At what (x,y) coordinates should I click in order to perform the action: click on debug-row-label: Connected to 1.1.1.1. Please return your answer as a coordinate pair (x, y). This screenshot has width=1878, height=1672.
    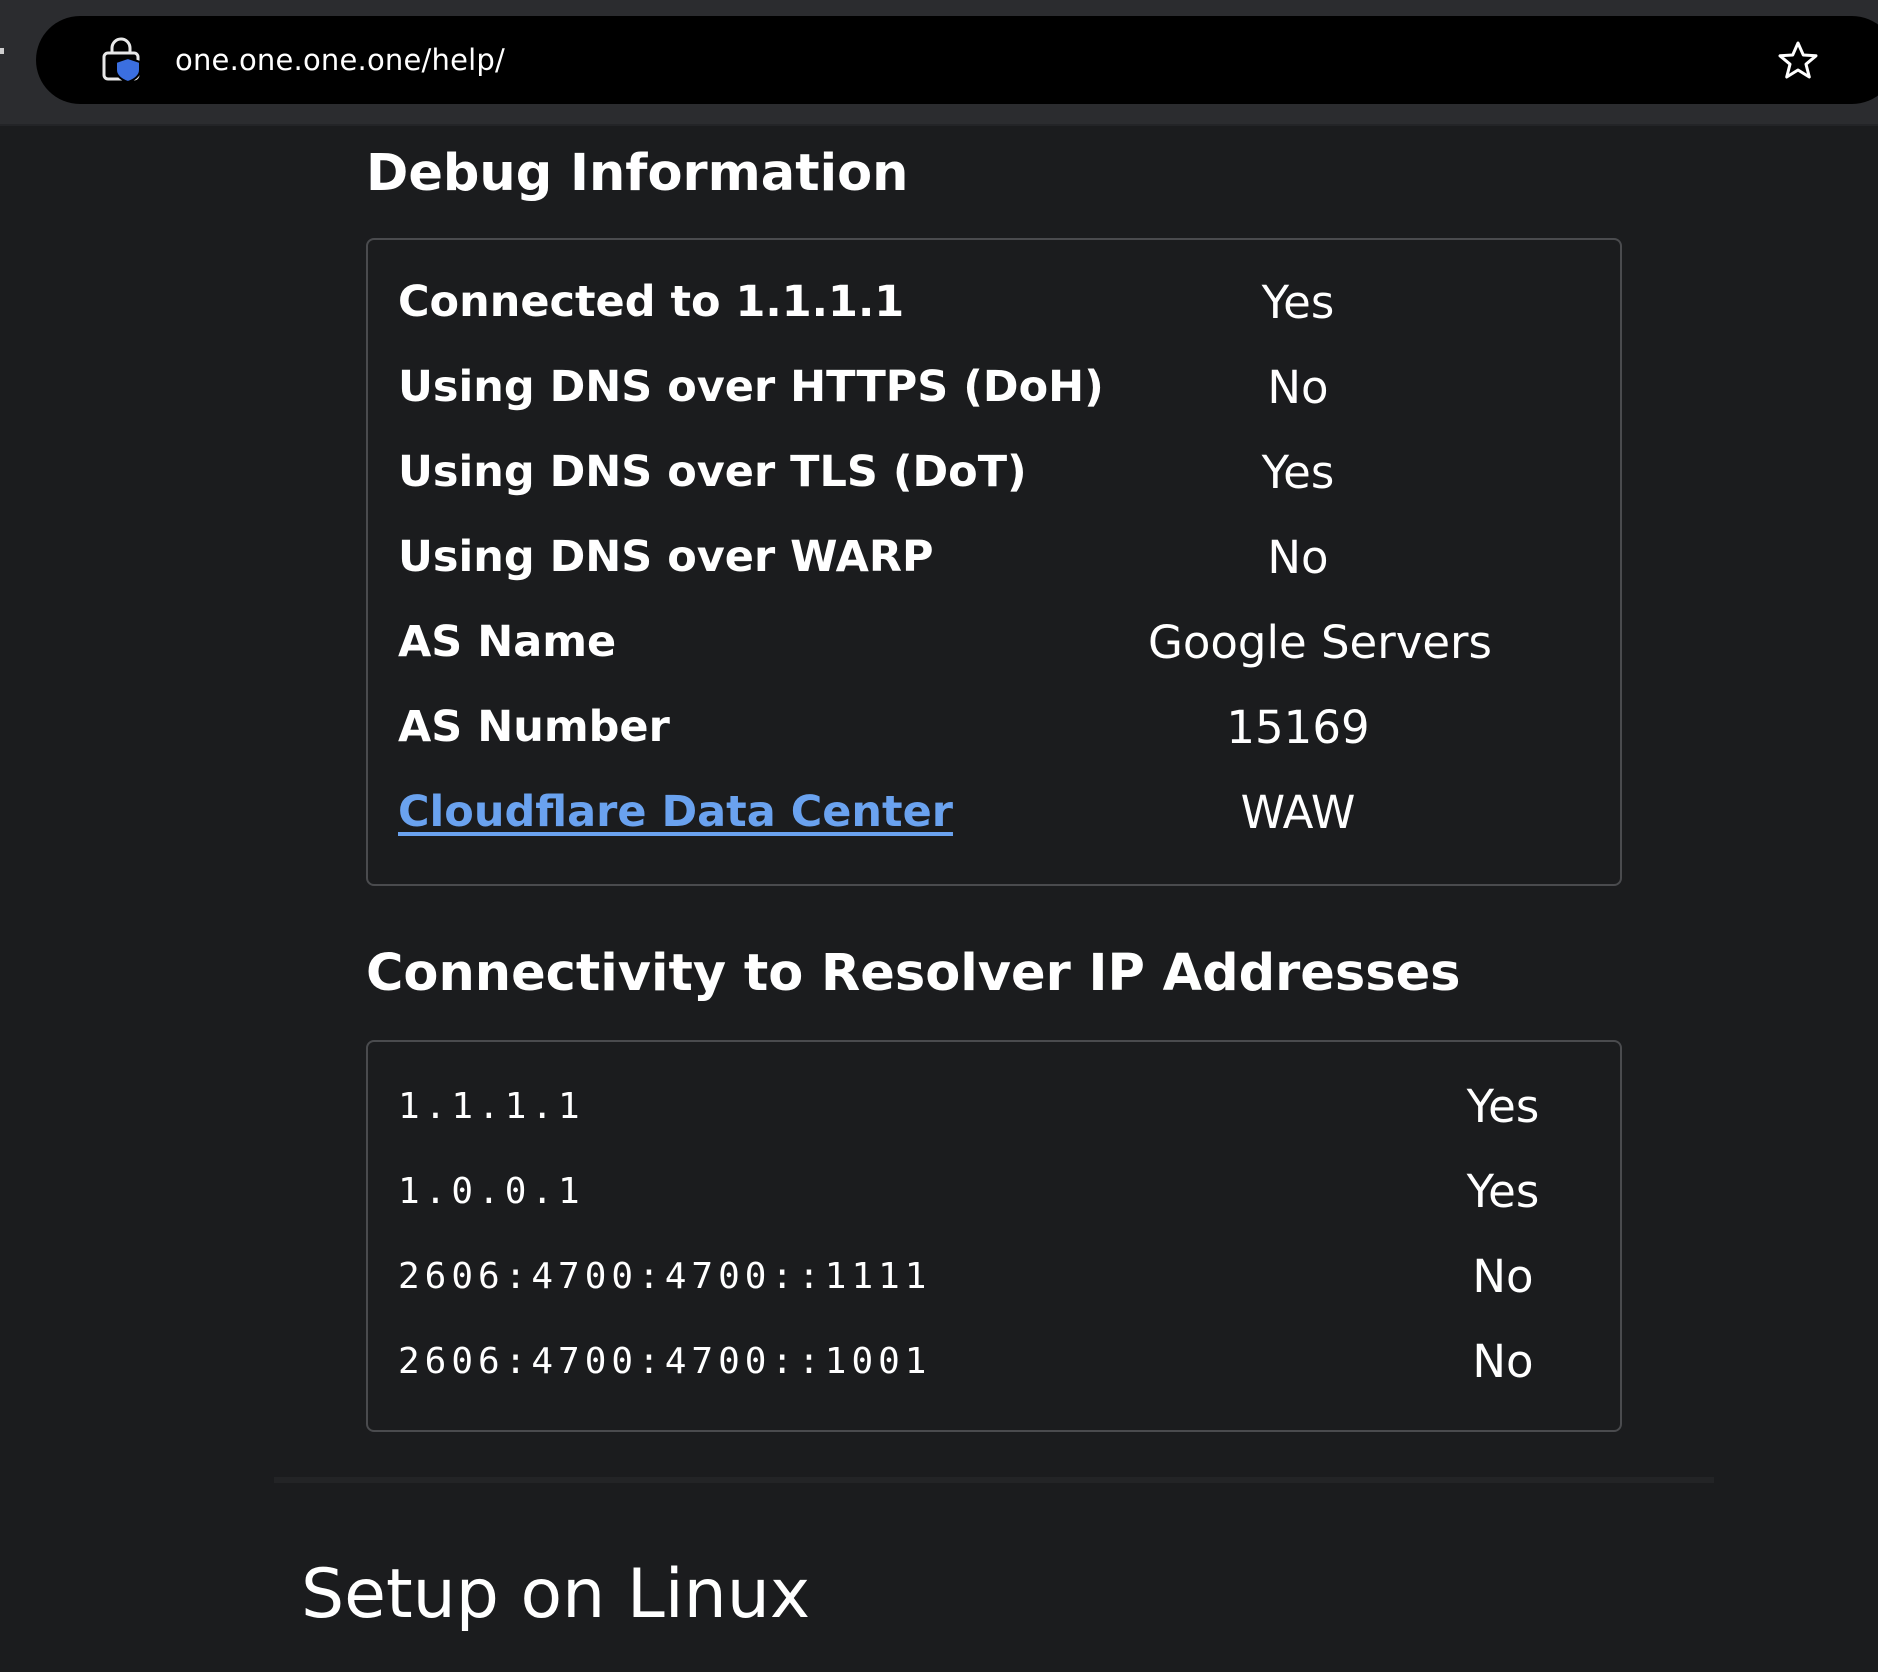
    Looking at the image, I should click on (651, 302).